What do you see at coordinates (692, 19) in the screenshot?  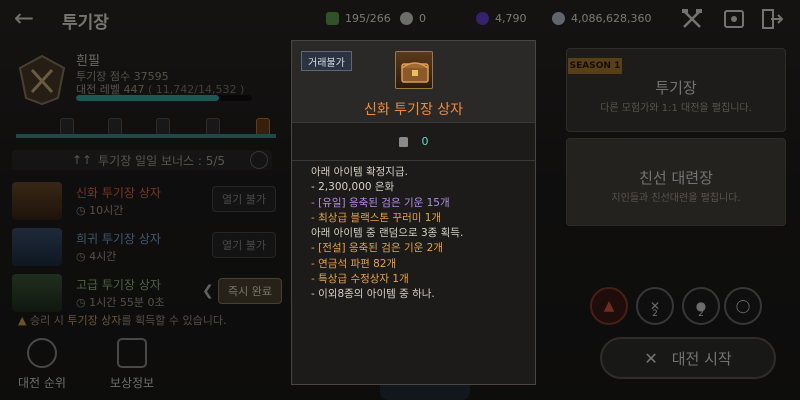 I see `crossed-axes-icon` at bounding box center [692, 19].